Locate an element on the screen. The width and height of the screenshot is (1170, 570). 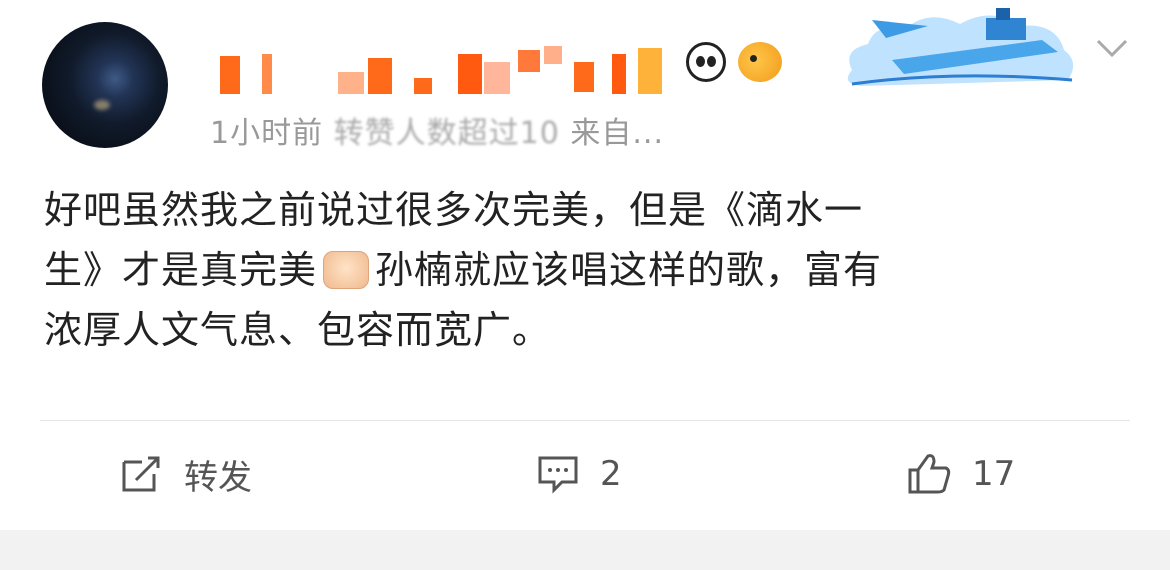
user-avatar is located at coordinates (105, 85).